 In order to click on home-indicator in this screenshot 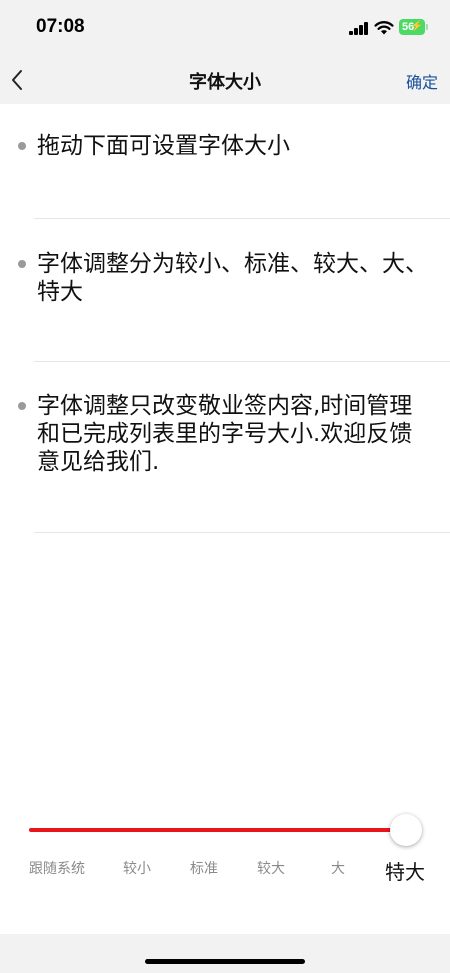, I will do `click(225, 961)`.